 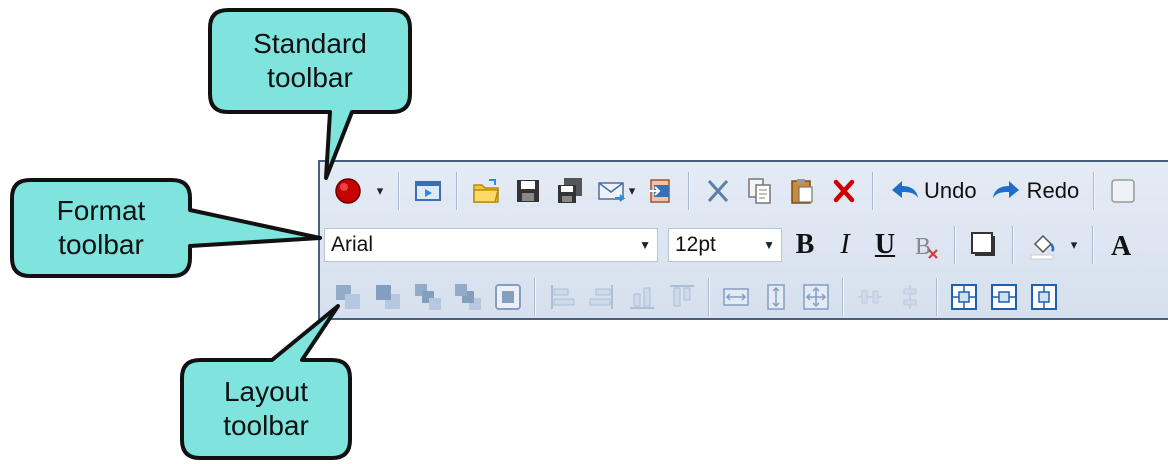 I want to click on callout-bubble-shape, so click(x=266, y=382).